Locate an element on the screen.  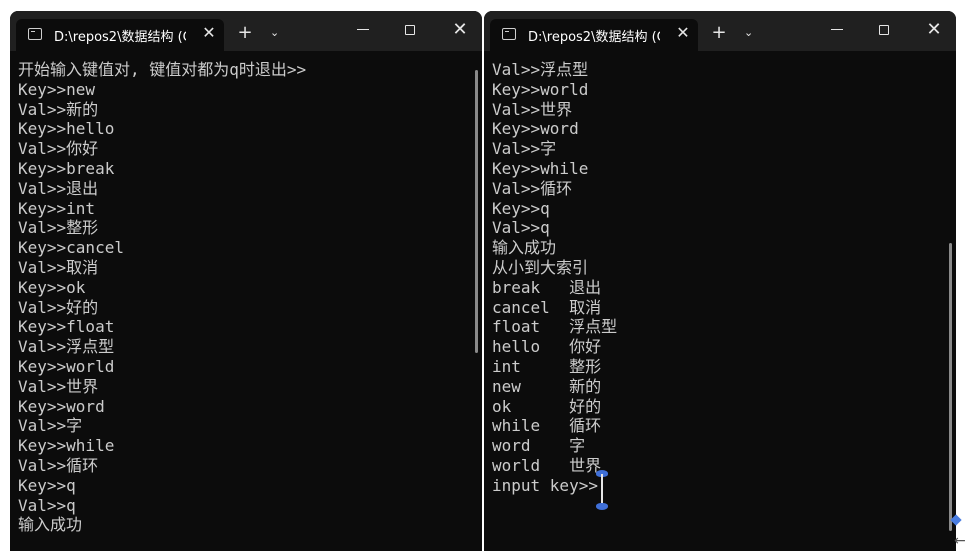
console-line: input key>> is located at coordinates (545, 485).